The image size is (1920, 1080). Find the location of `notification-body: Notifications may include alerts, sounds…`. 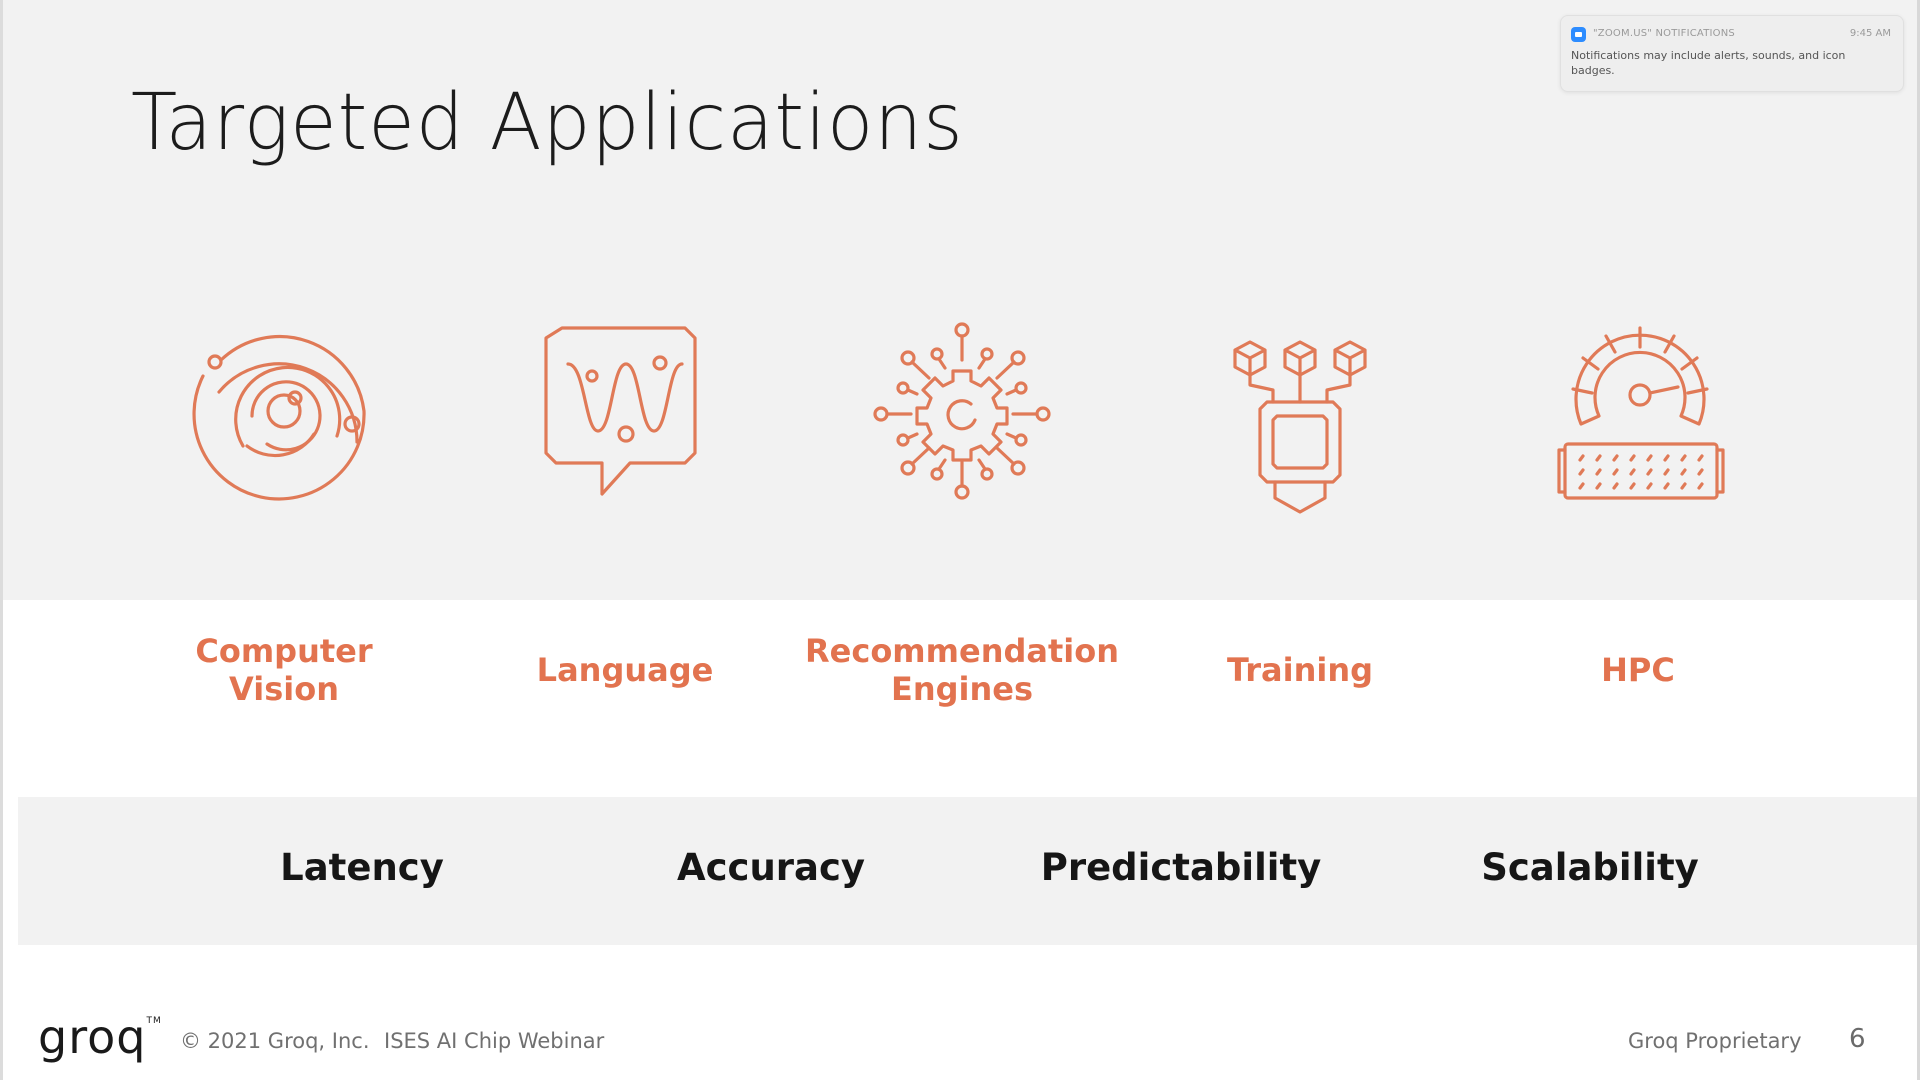

notification-body: Notifications may include alerts, sounds… is located at coordinates (1708, 63).